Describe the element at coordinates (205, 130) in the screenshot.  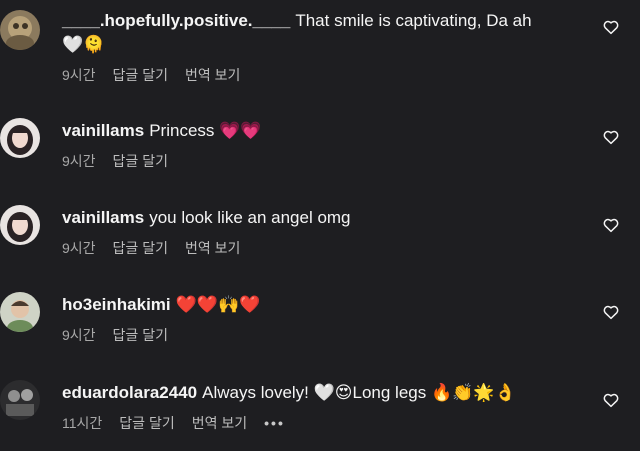
I see `comment-text: Princess 💗💗` at that location.